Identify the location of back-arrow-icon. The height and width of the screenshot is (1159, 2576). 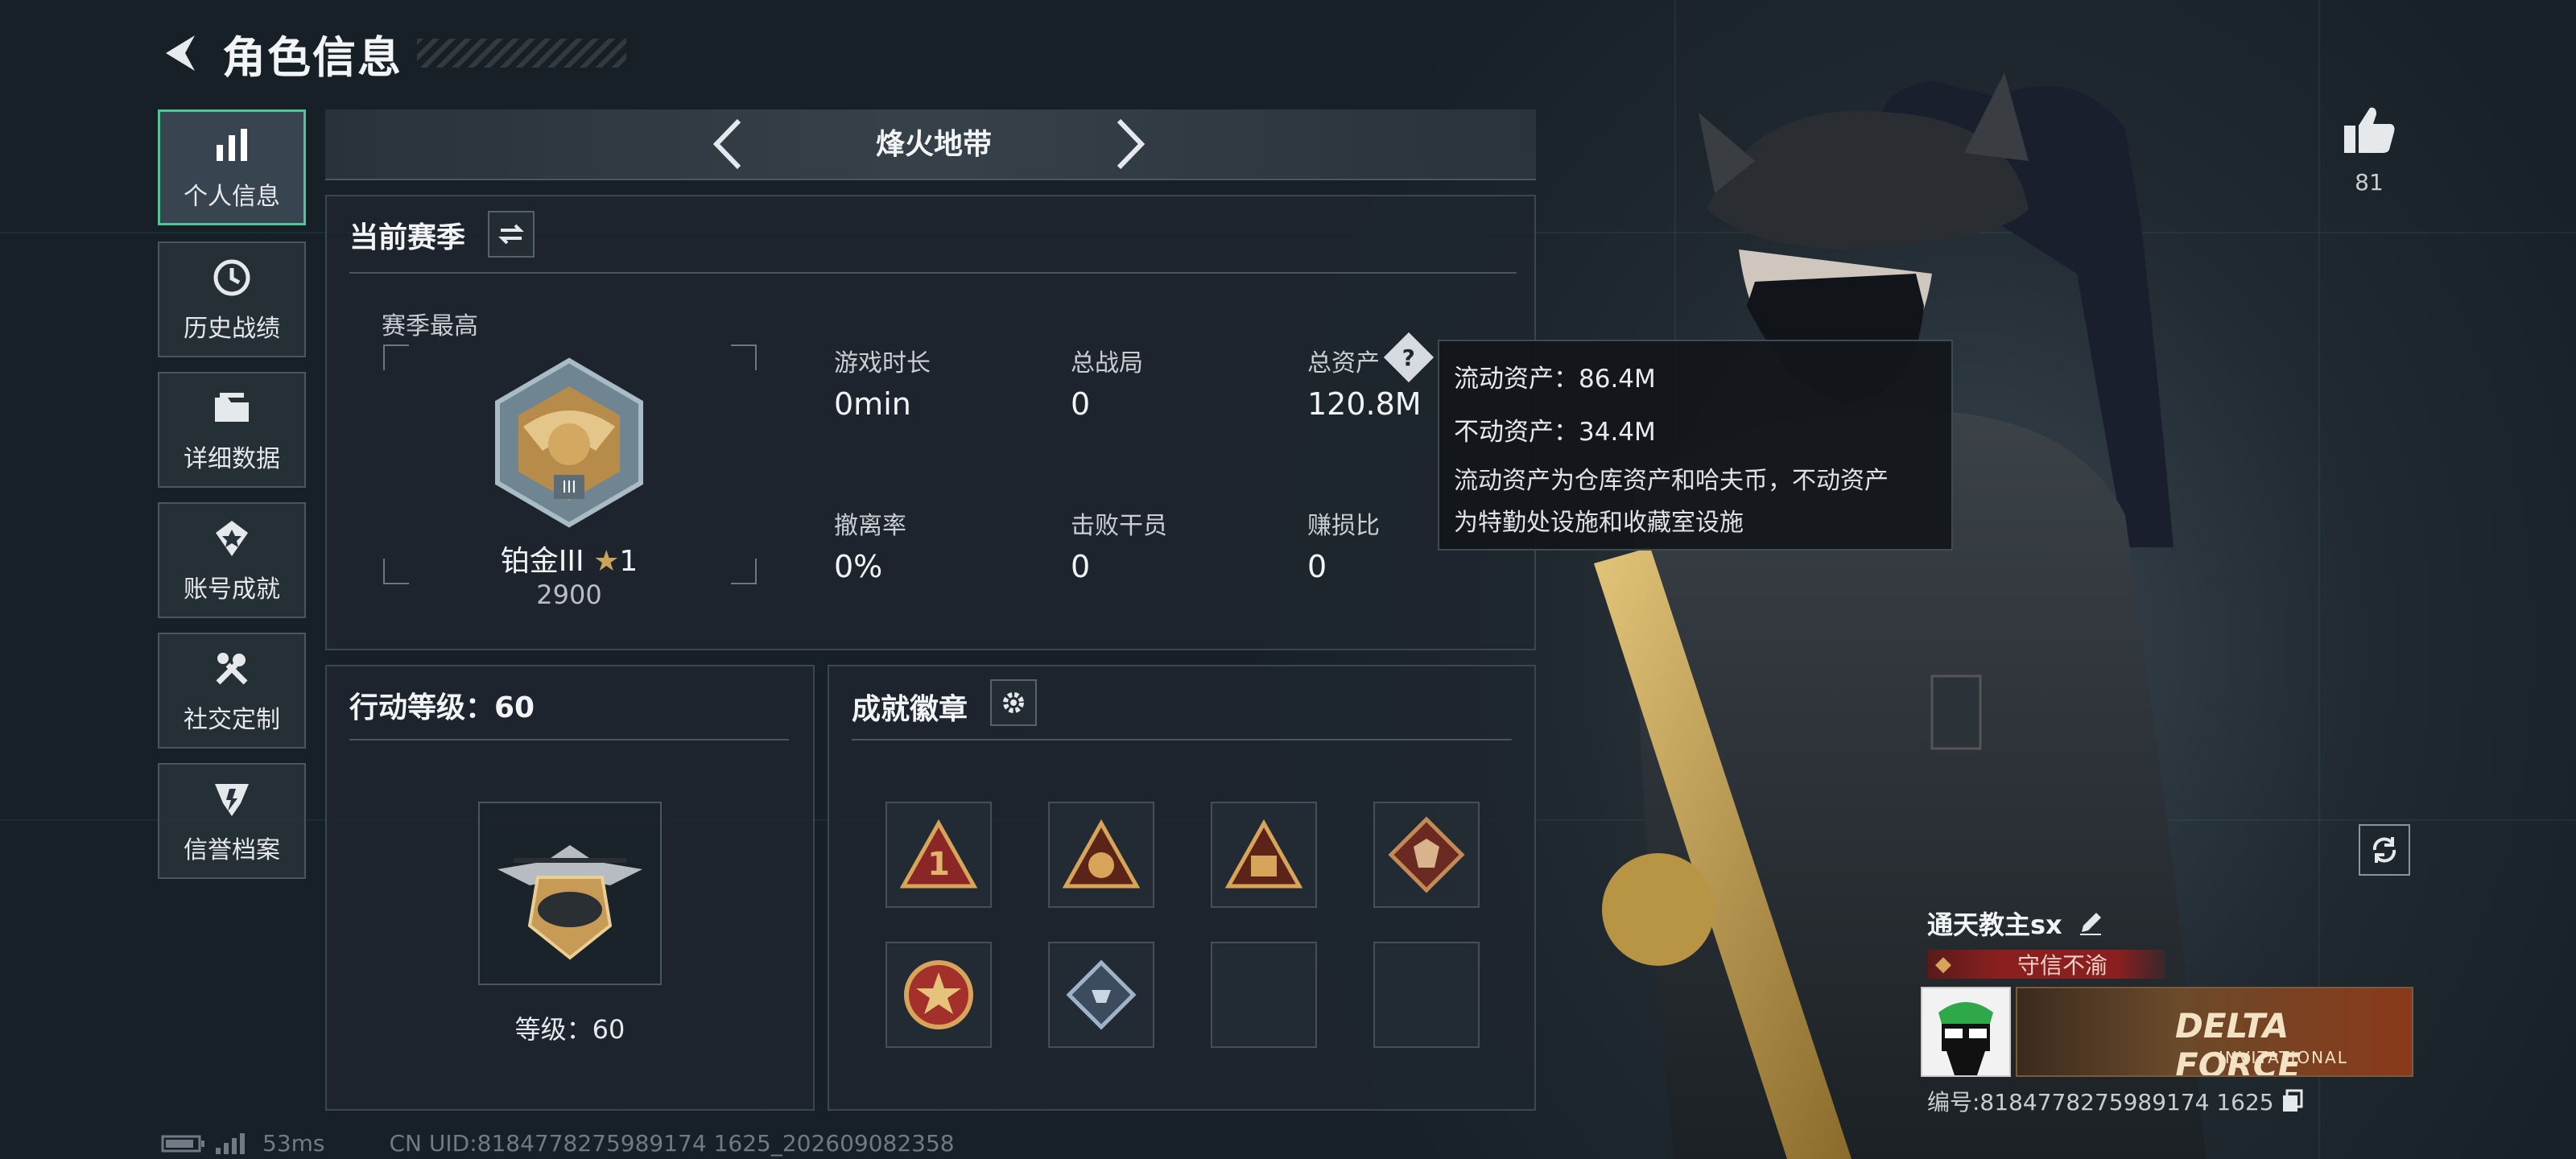
(180, 53).